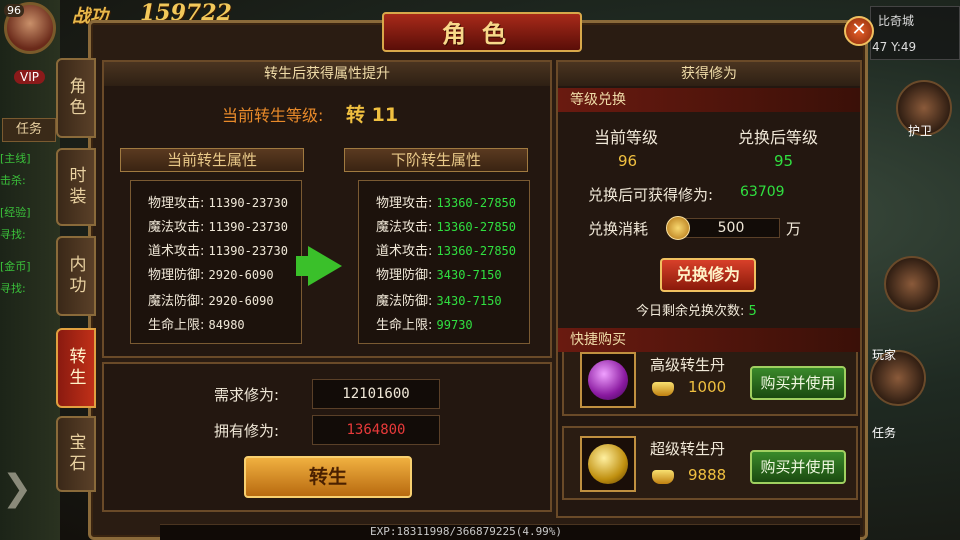  I want to click on purple-orb-icon, so click(608, 380).